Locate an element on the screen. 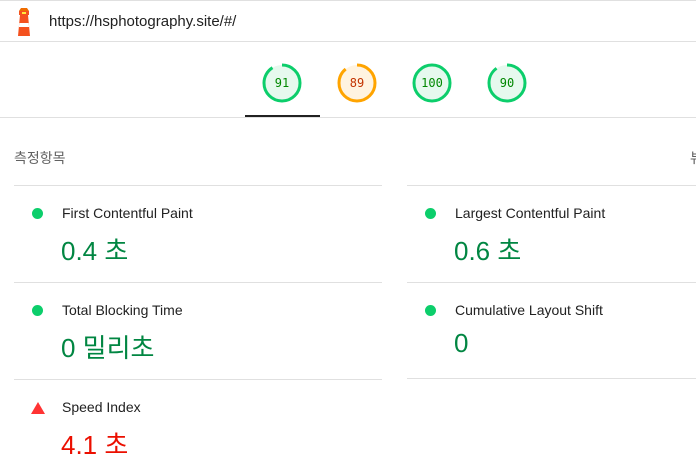  gauge-score: 100 is located at coordinates (432, 83).